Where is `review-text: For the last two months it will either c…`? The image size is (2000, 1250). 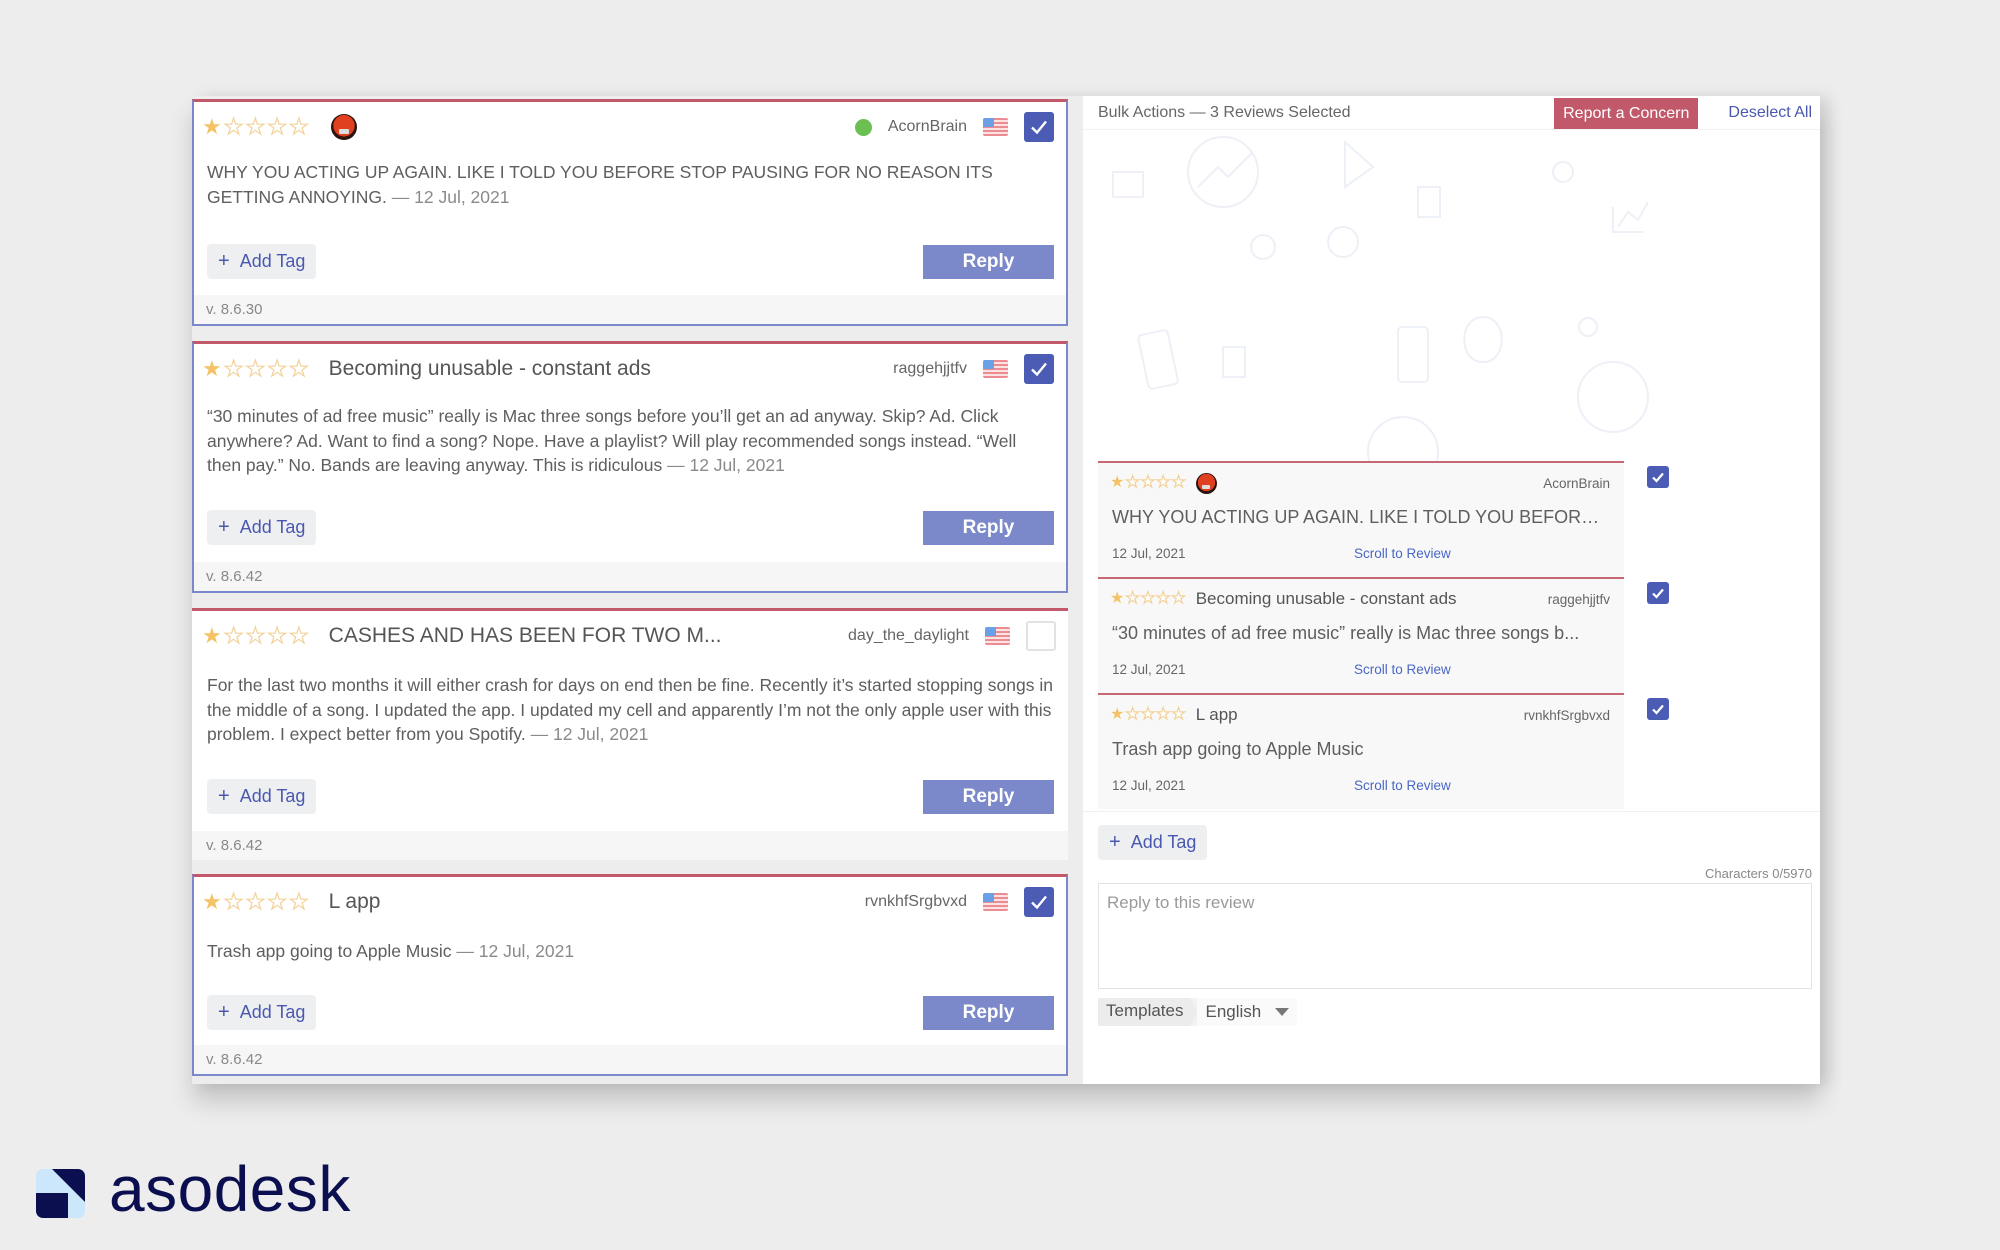
review-text: For the last two months it will either c… is located at coordinates (630, 709).